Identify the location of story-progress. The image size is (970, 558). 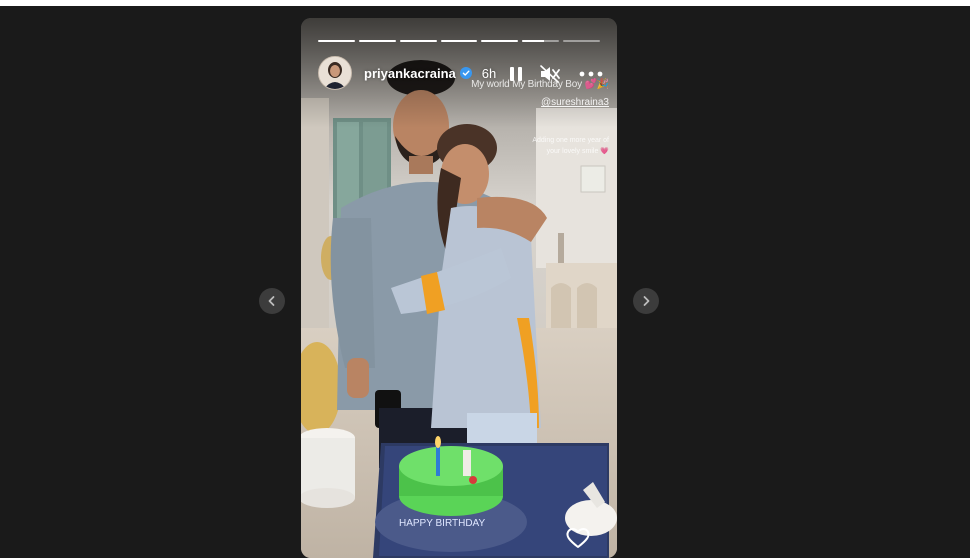
(459, 41).